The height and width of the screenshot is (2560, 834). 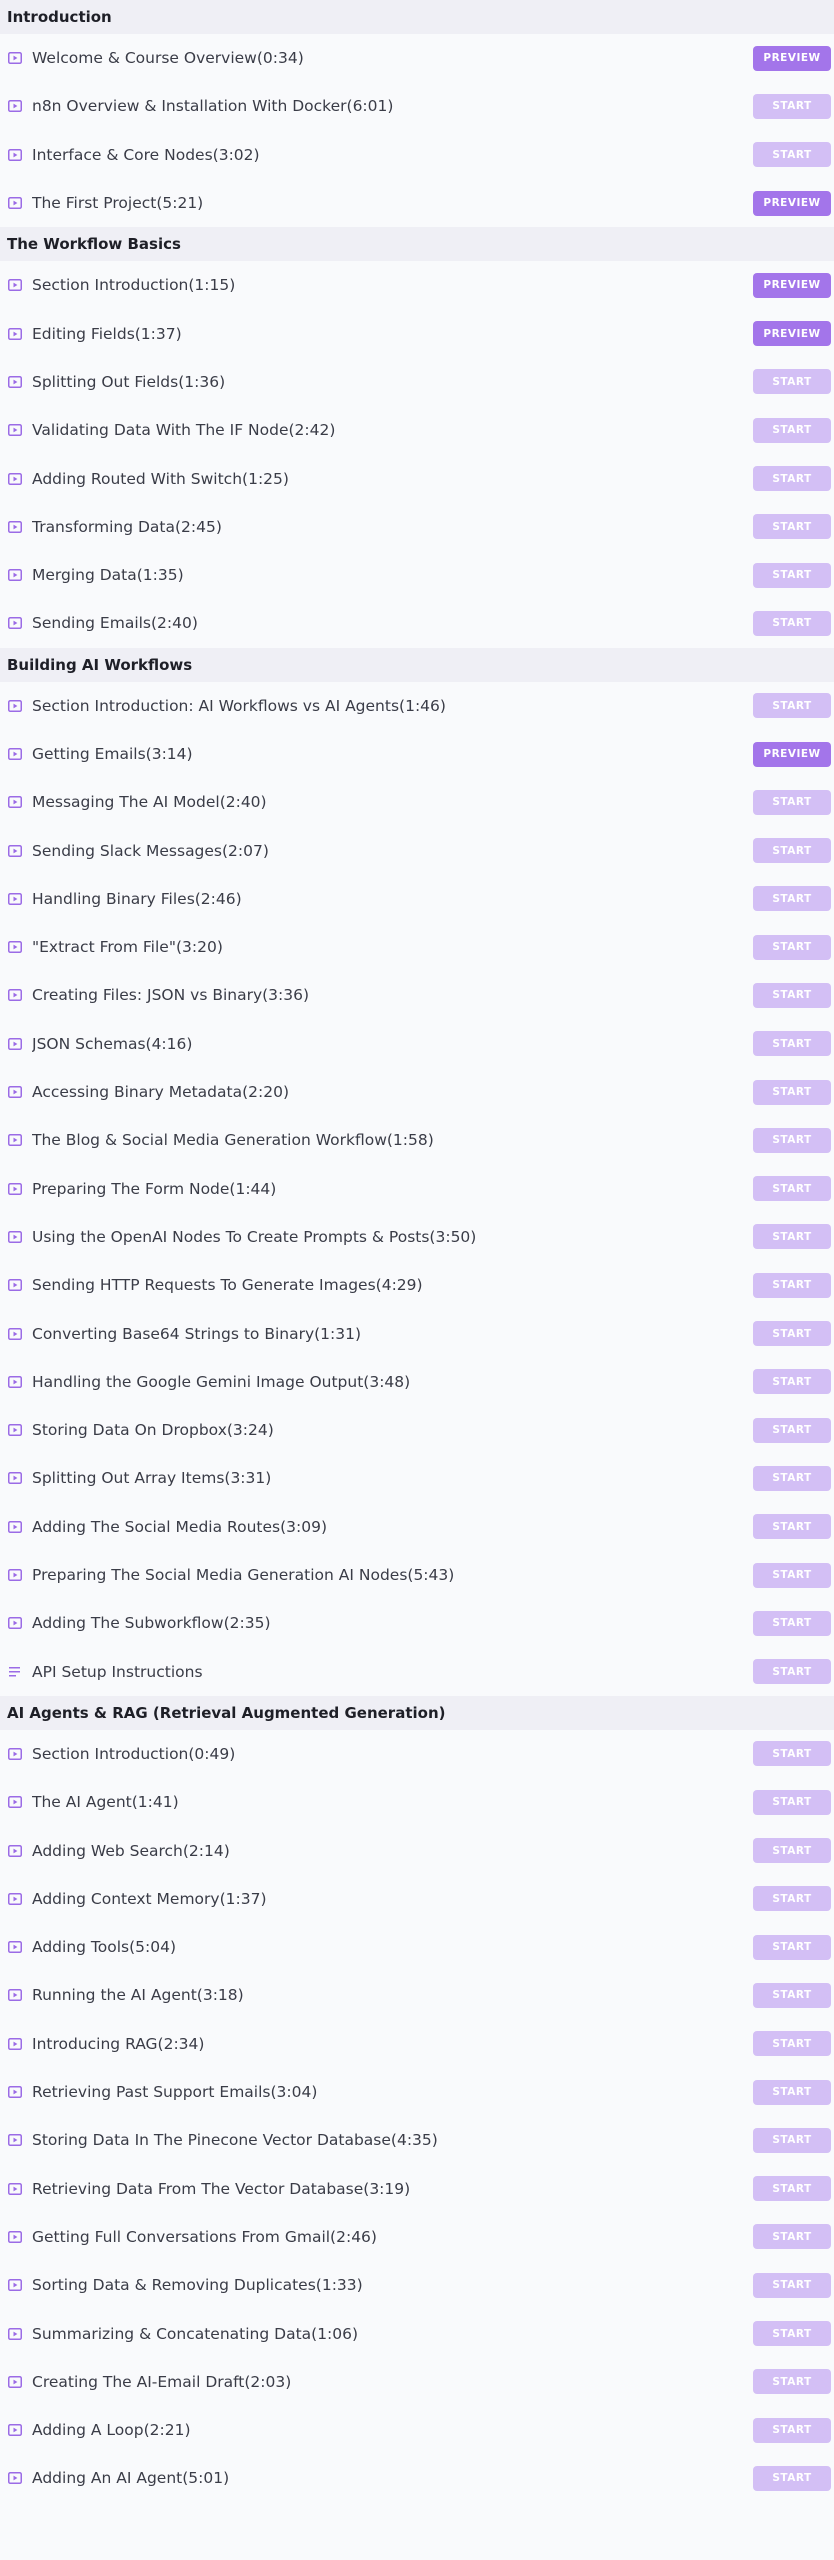 I want to click on lecture-title: Adding Routed With Switch(1:25), so click(x=392, y=479).